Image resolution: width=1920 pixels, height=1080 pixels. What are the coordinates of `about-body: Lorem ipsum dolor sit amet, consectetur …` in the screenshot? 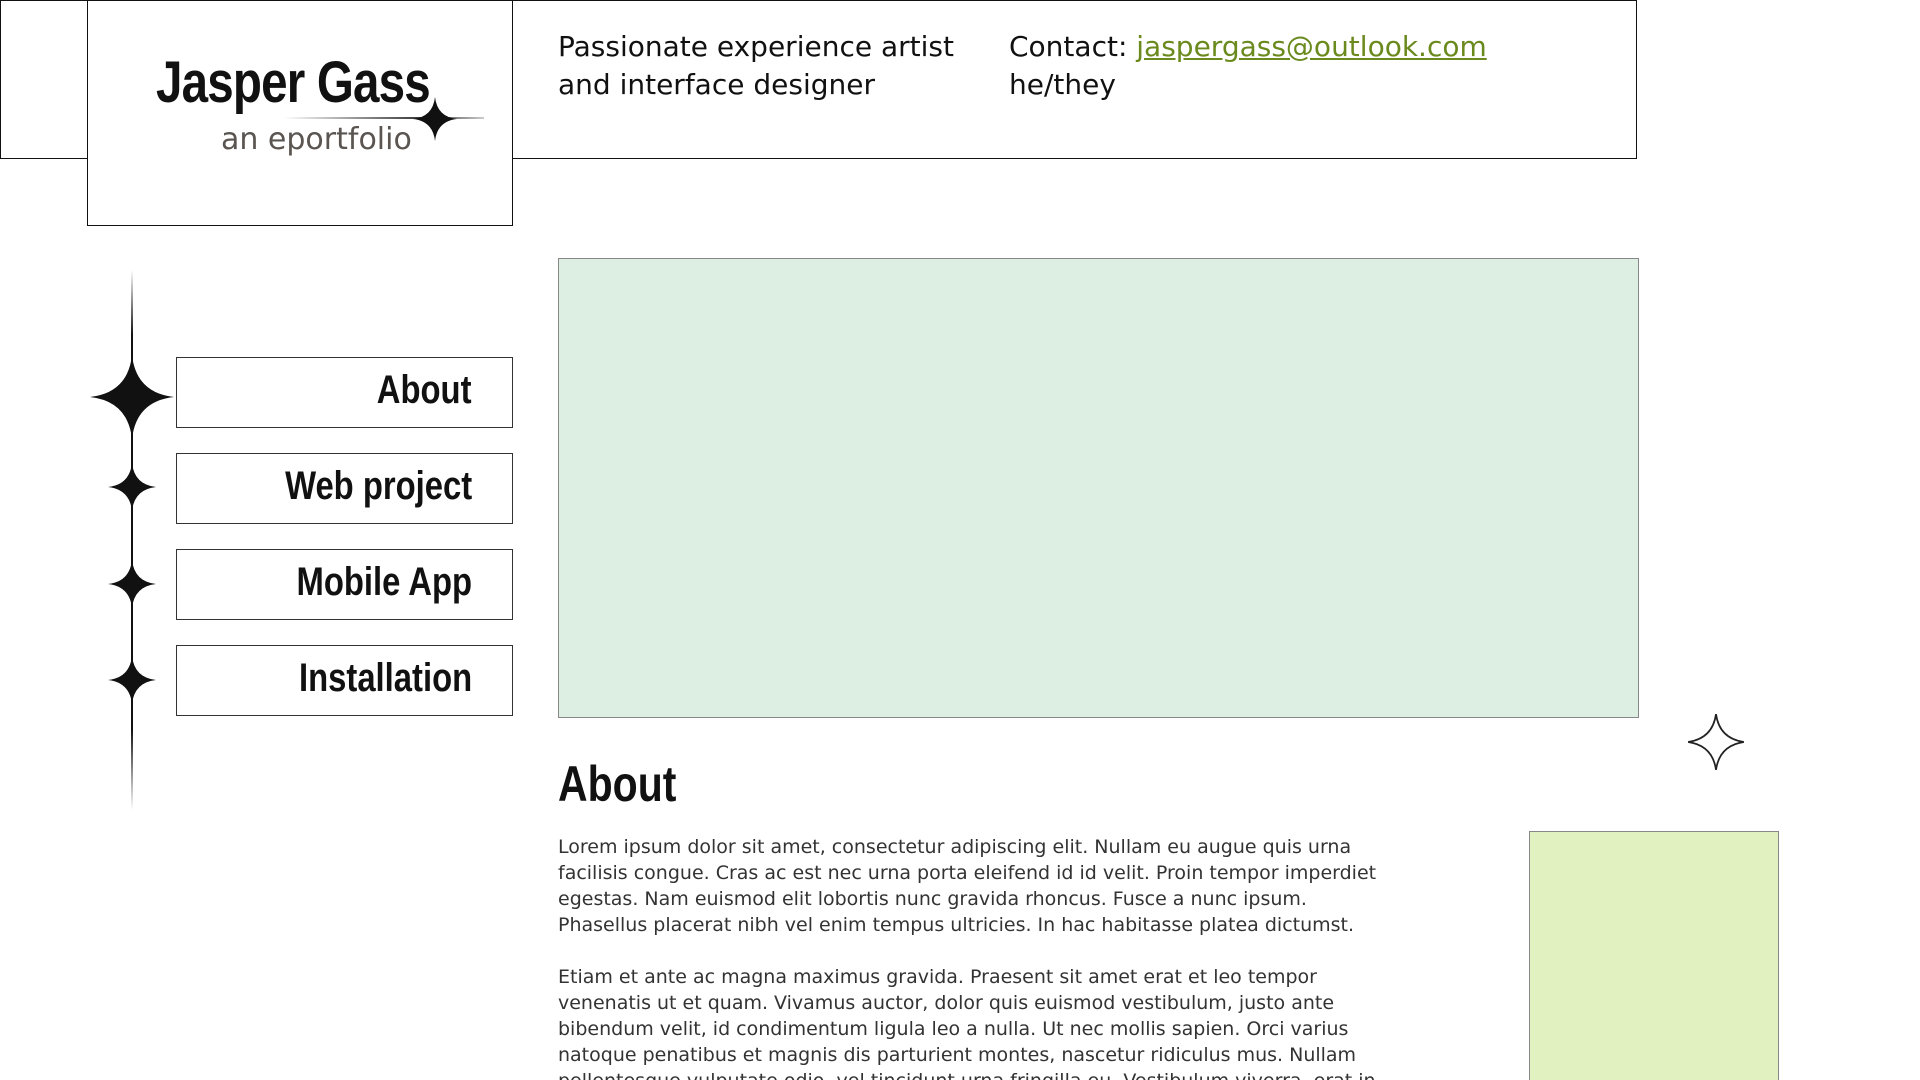 It's located at (978, 957).